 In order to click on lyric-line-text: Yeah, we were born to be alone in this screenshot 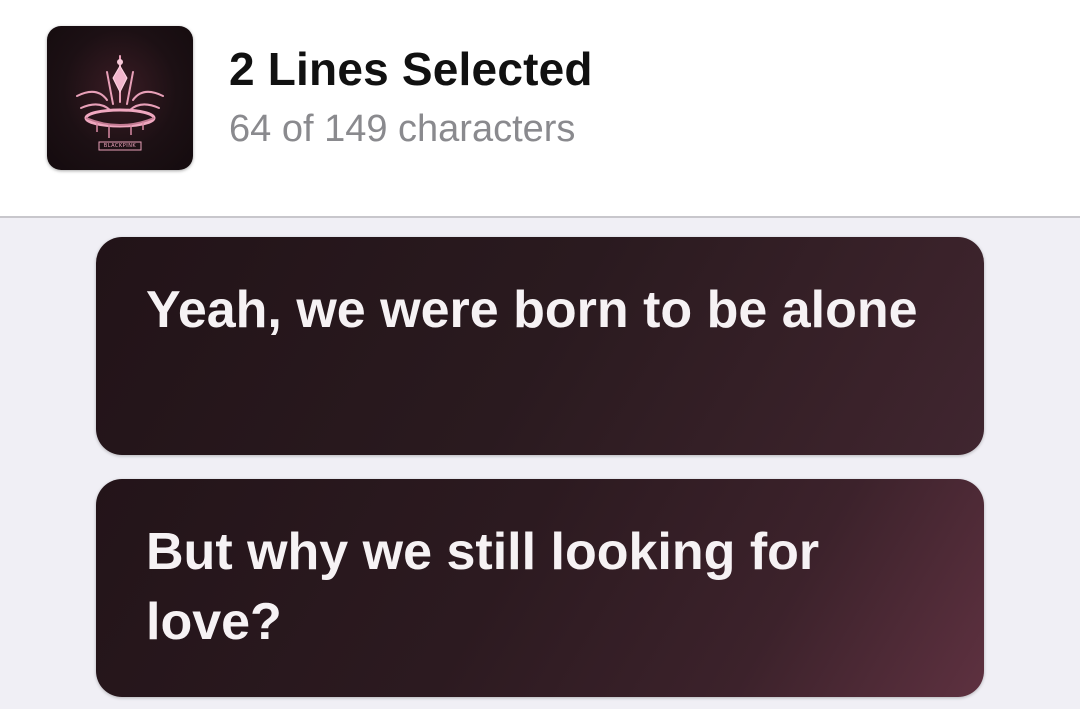, I will do `click(532, 310)`.